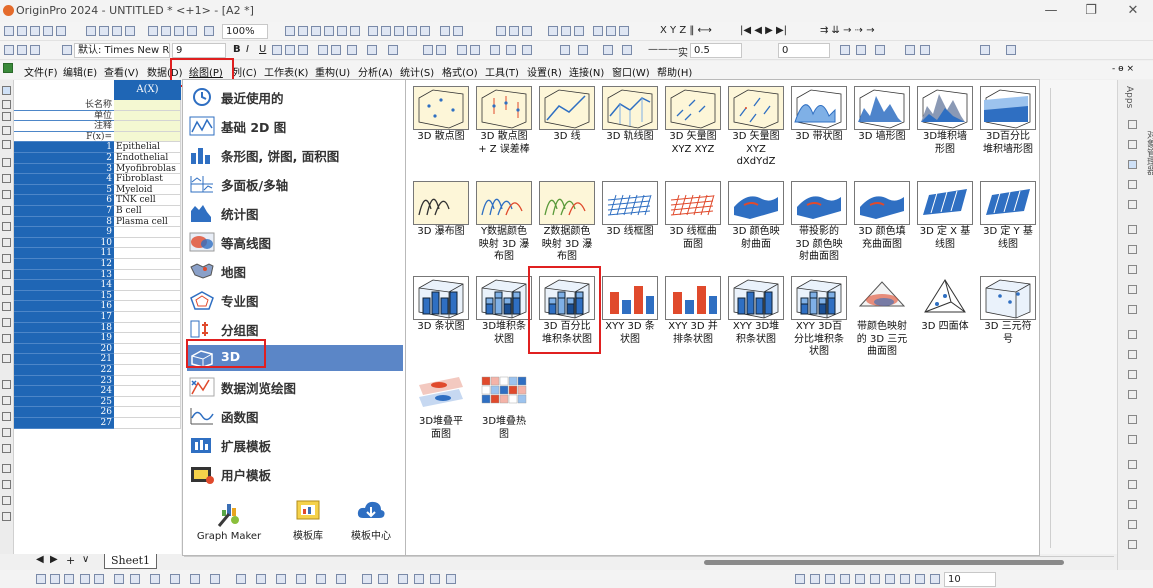 This screenshot has height=588, width=1153. Describe the element at coordinates (1132, 504) in the screenshot. I see `hide-icon` at that location.